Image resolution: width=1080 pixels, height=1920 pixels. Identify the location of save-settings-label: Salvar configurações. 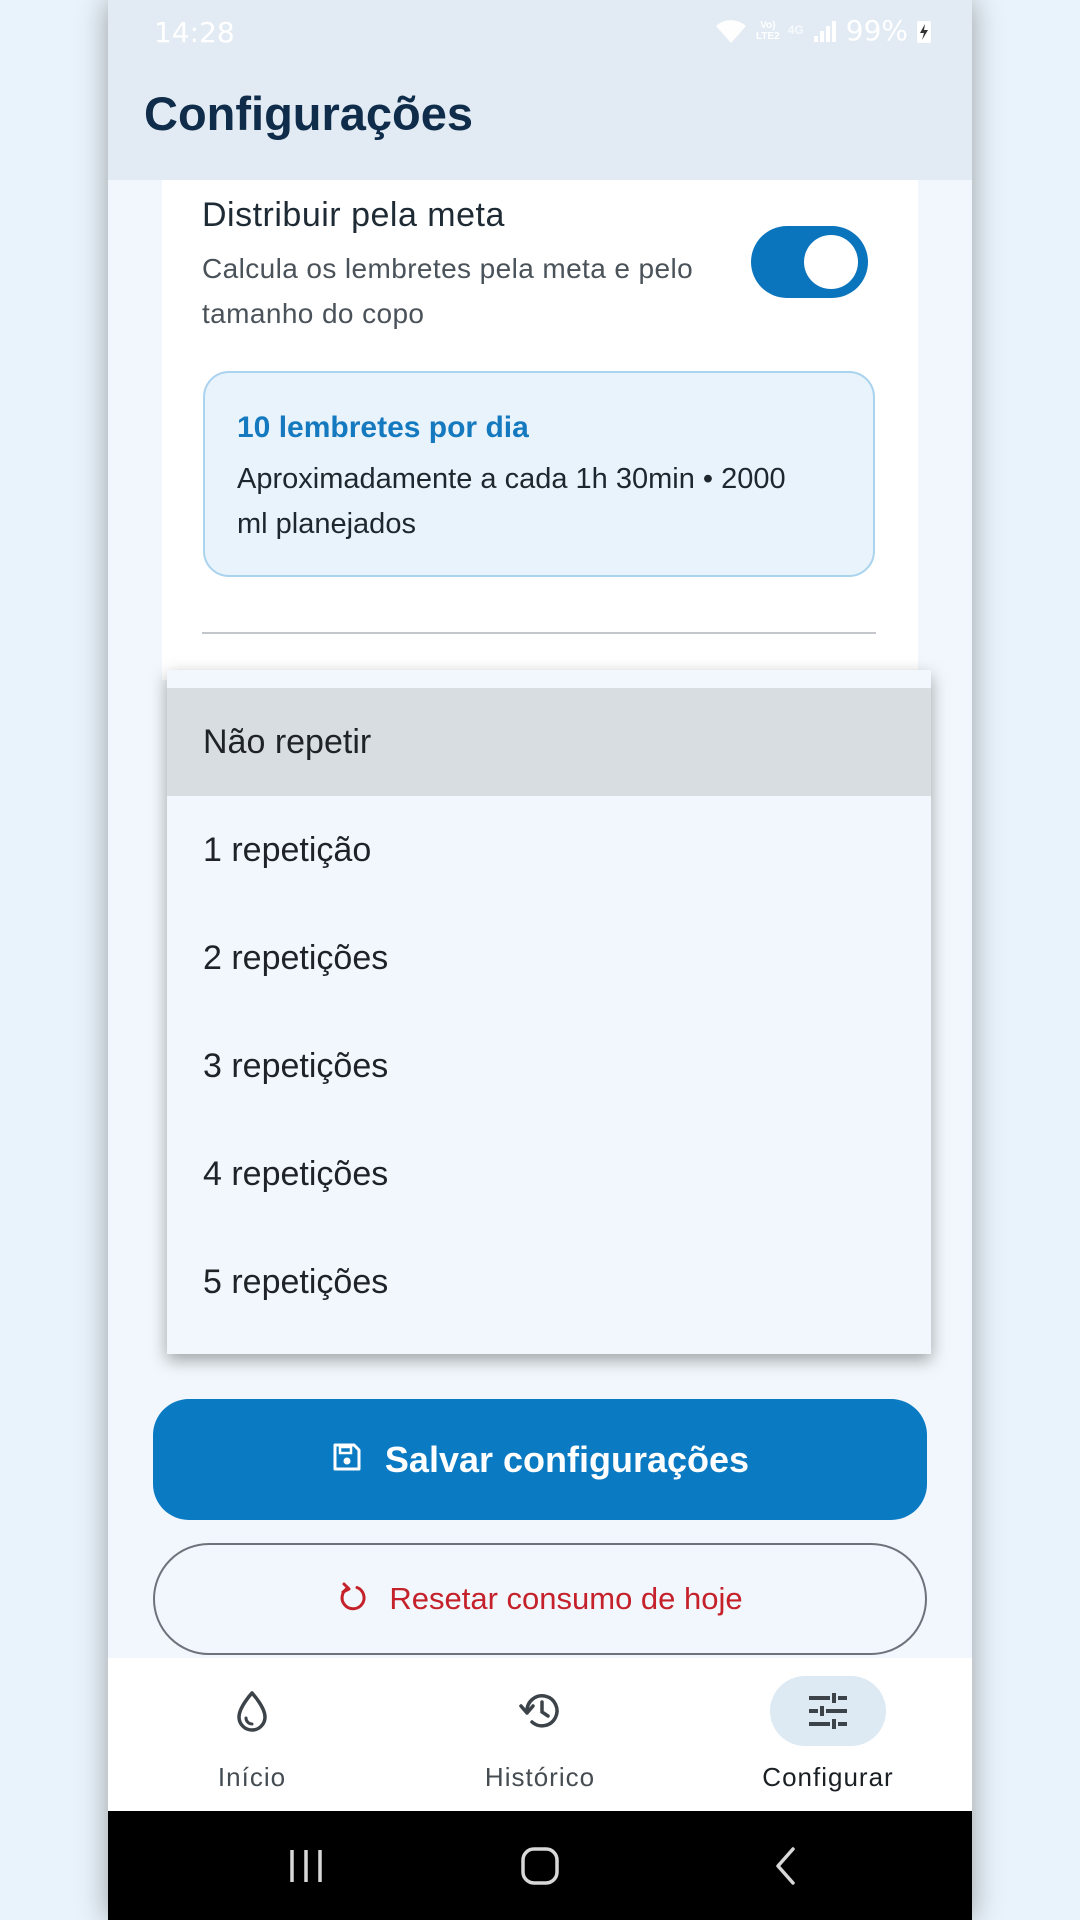
(567, 1459).